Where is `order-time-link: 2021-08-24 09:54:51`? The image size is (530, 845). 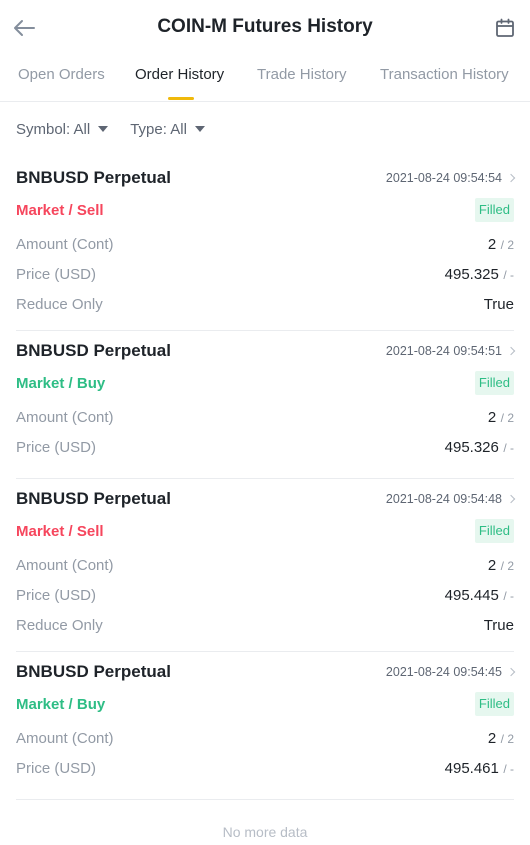 order-time-link: 2021-08-24 09:54:51 is located at coordinates (450, 351).